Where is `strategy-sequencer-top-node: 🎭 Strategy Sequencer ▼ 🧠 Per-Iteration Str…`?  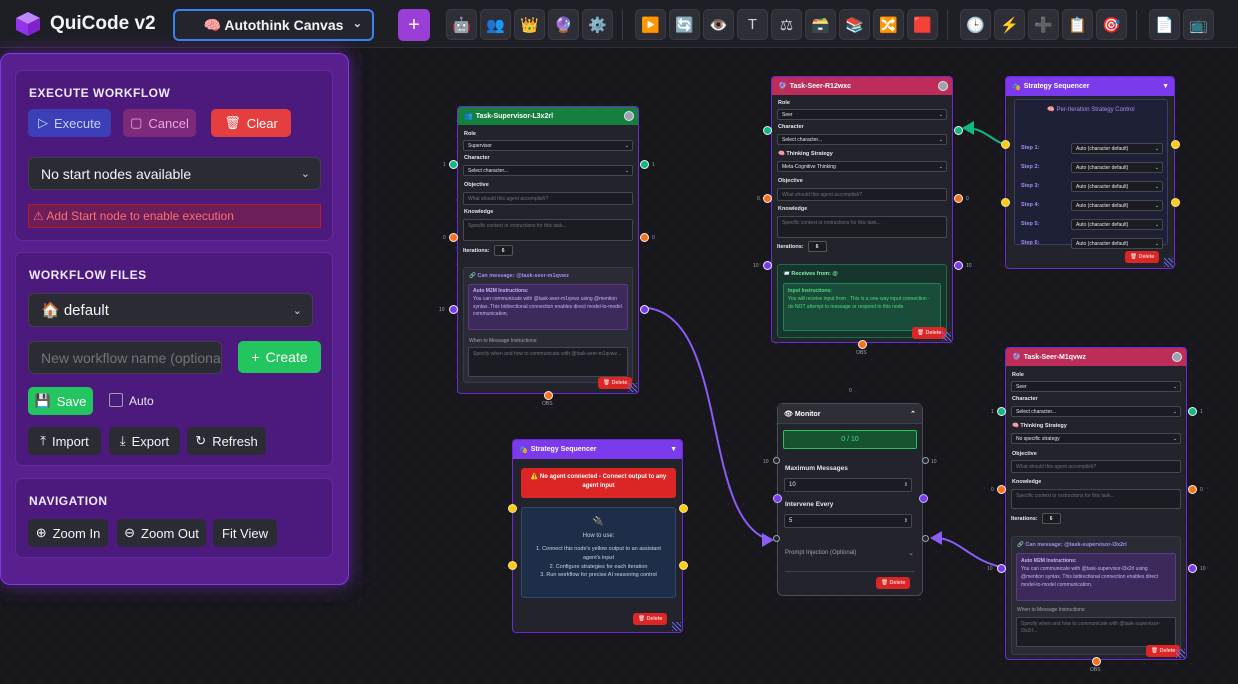
strategy-sequencer-top-node: 🎭 Strategy Sequencer ▼ 🧠 Per-Iteration Str… is located at coordinates (1090, 172).